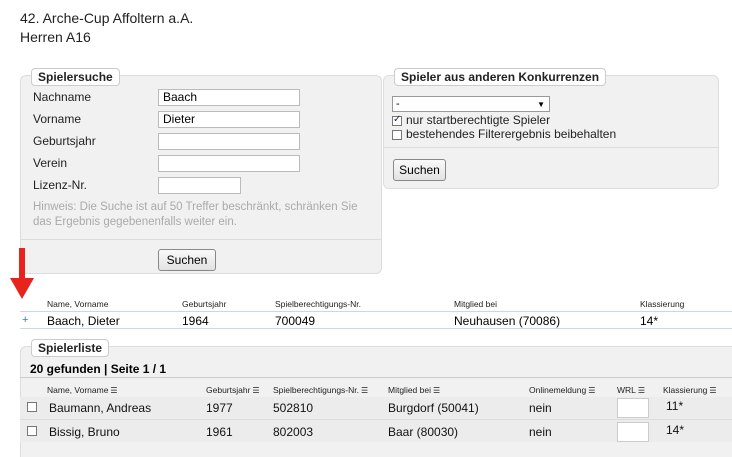 This screenshot has height=457, width=732. I want to click on list-header-wrl: WRL ☰, so click(631, 390).